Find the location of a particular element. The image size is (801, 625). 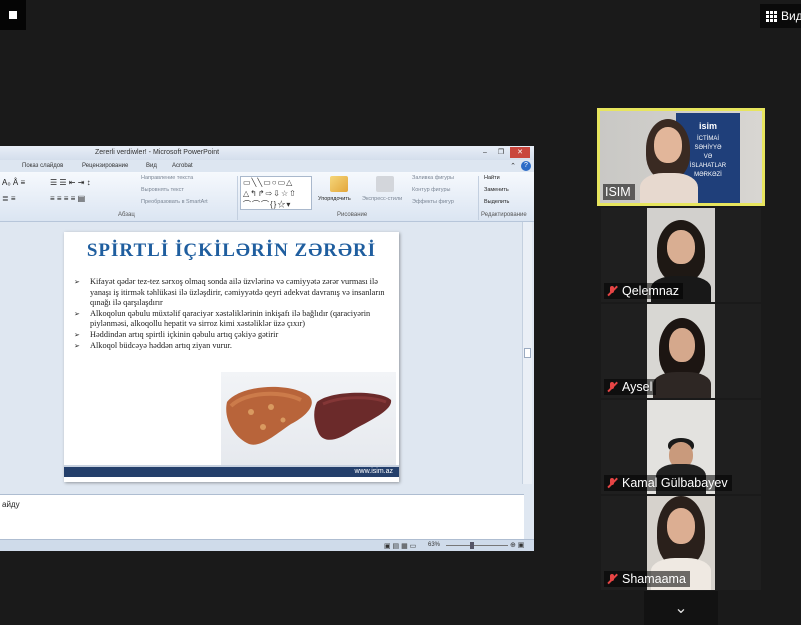

participant-tile-aysel: Aysel is located at coordinates (681, 351).